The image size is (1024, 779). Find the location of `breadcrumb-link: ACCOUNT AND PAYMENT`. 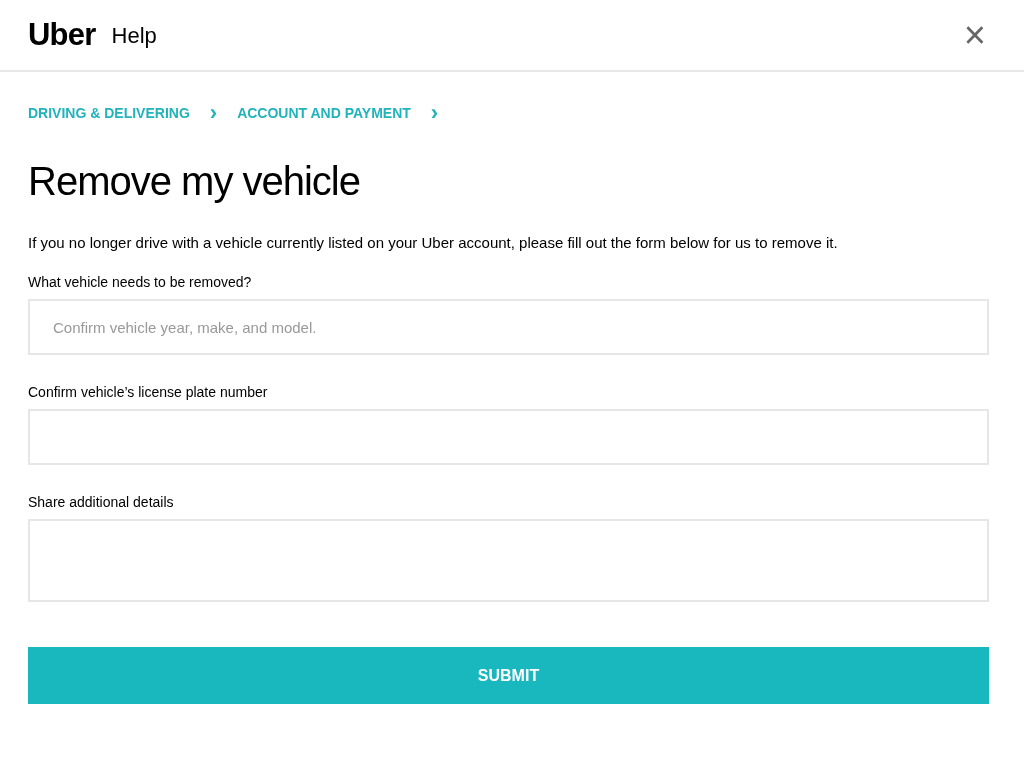

breadcrumb-link: ACCOUNT AND PAYMENT is located at coordinates (324, 113).